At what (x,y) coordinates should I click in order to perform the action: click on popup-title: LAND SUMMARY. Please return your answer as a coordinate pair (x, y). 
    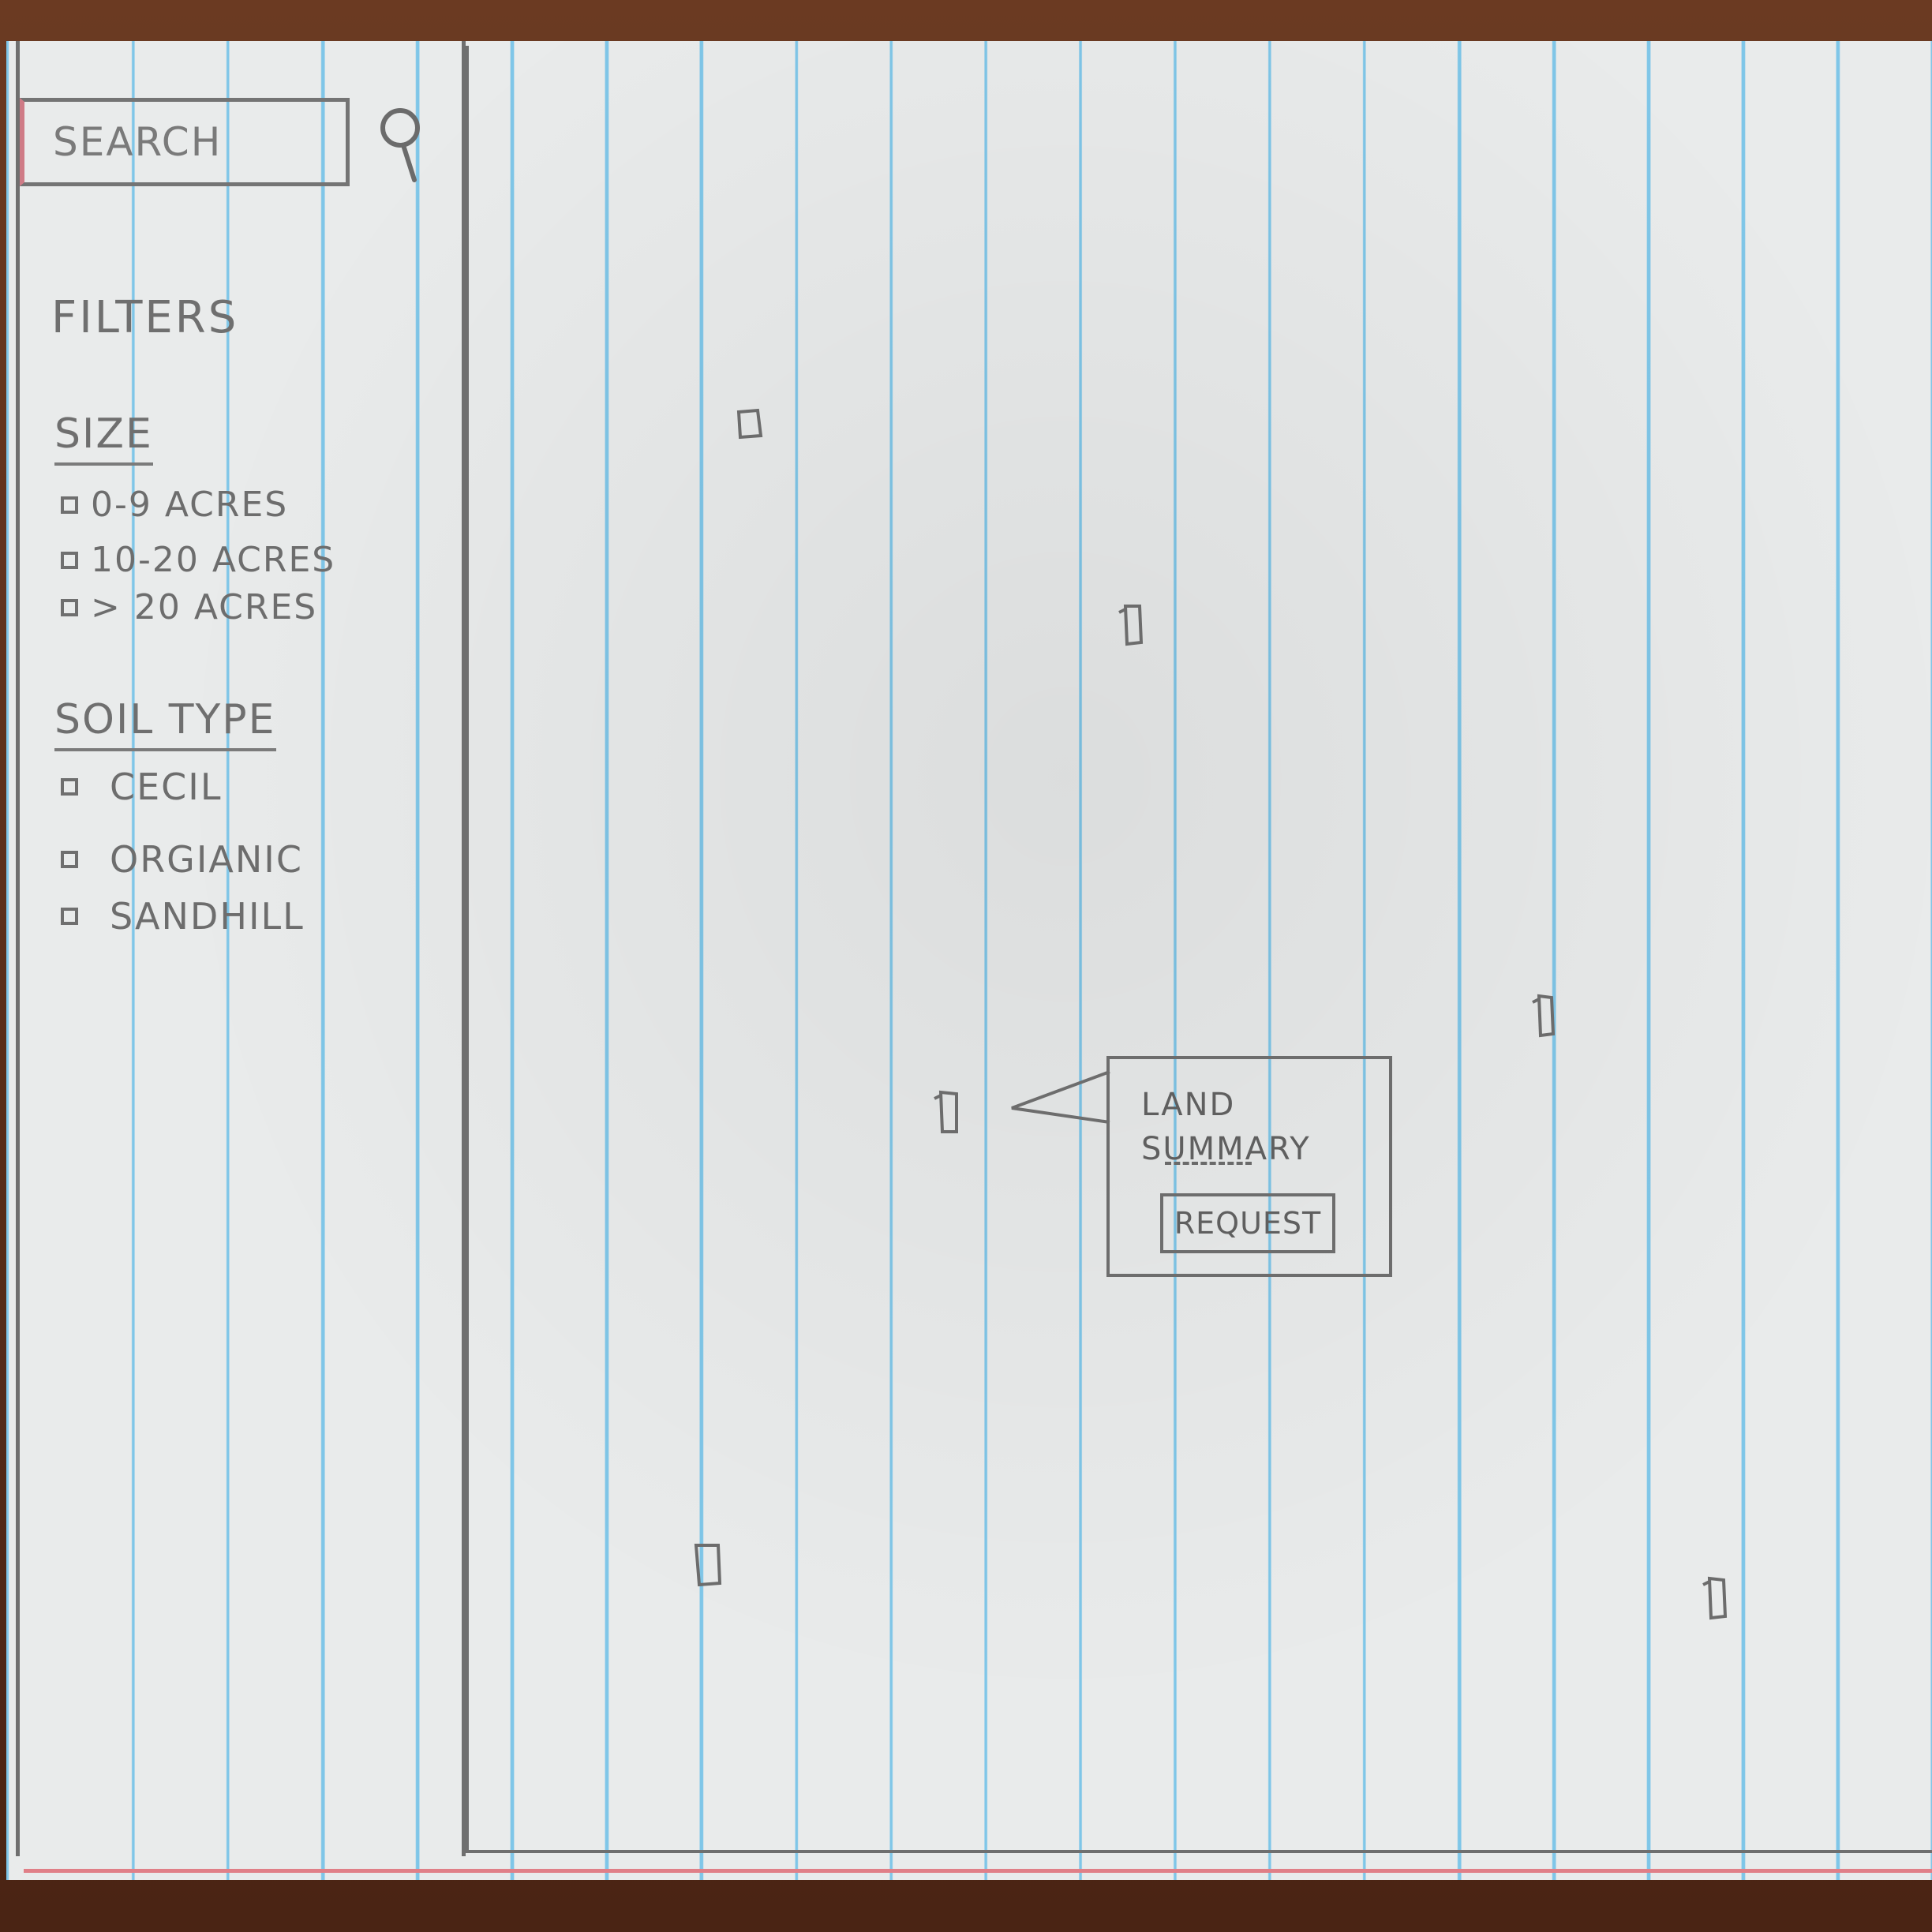
    Looking at the image, I should click on (1226, 1127).